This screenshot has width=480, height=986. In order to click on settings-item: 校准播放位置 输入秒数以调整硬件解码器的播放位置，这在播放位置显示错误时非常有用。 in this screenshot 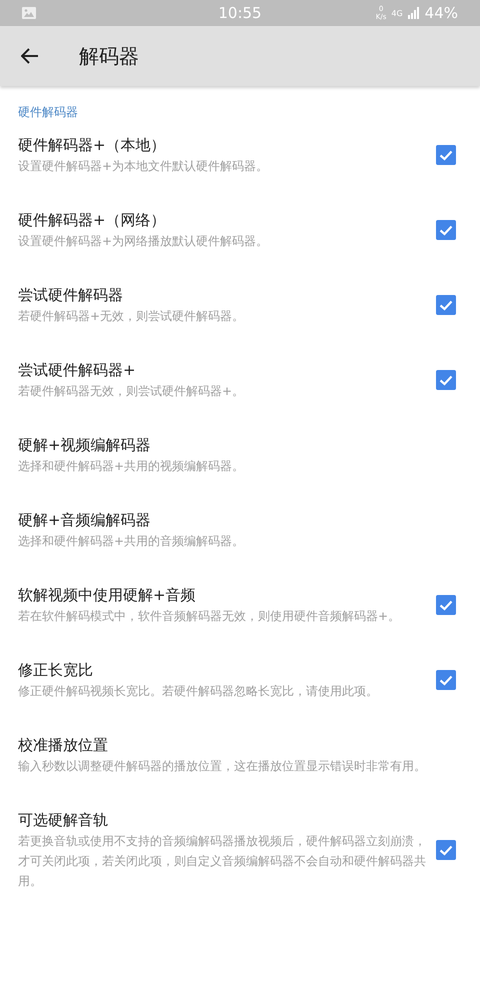, I will do `click(240, 762)`.